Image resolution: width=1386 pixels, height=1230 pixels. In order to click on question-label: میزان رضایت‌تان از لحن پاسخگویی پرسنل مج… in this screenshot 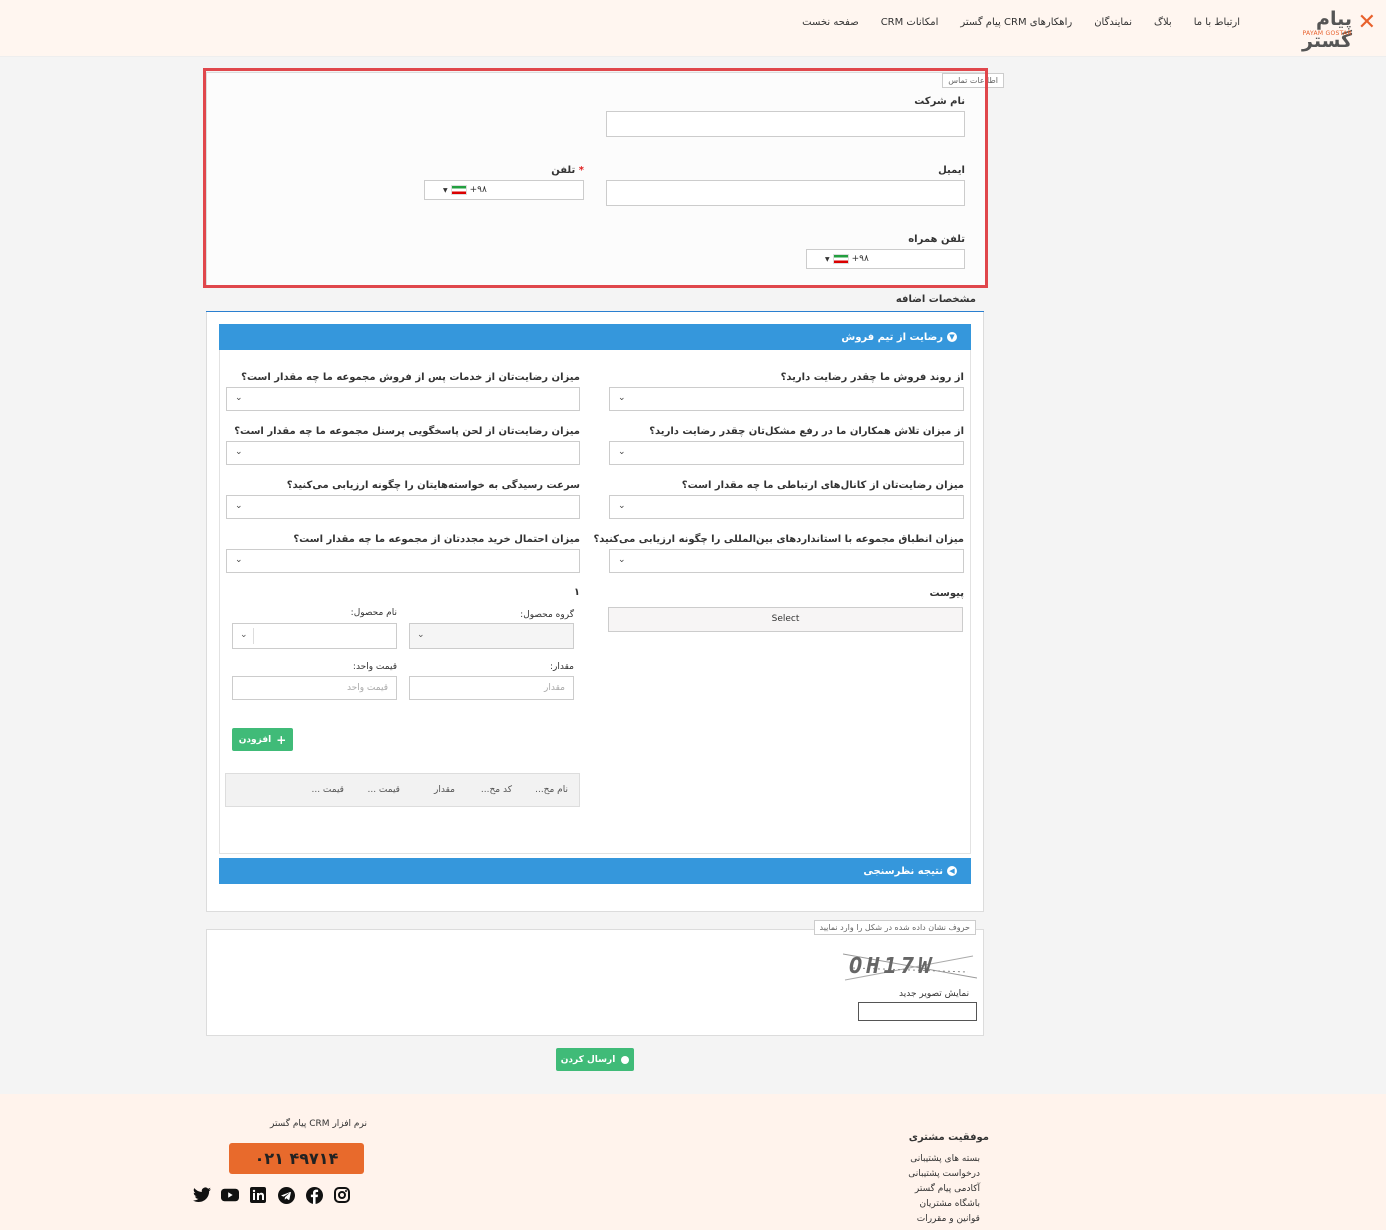, I will do `click(407, 431)`.